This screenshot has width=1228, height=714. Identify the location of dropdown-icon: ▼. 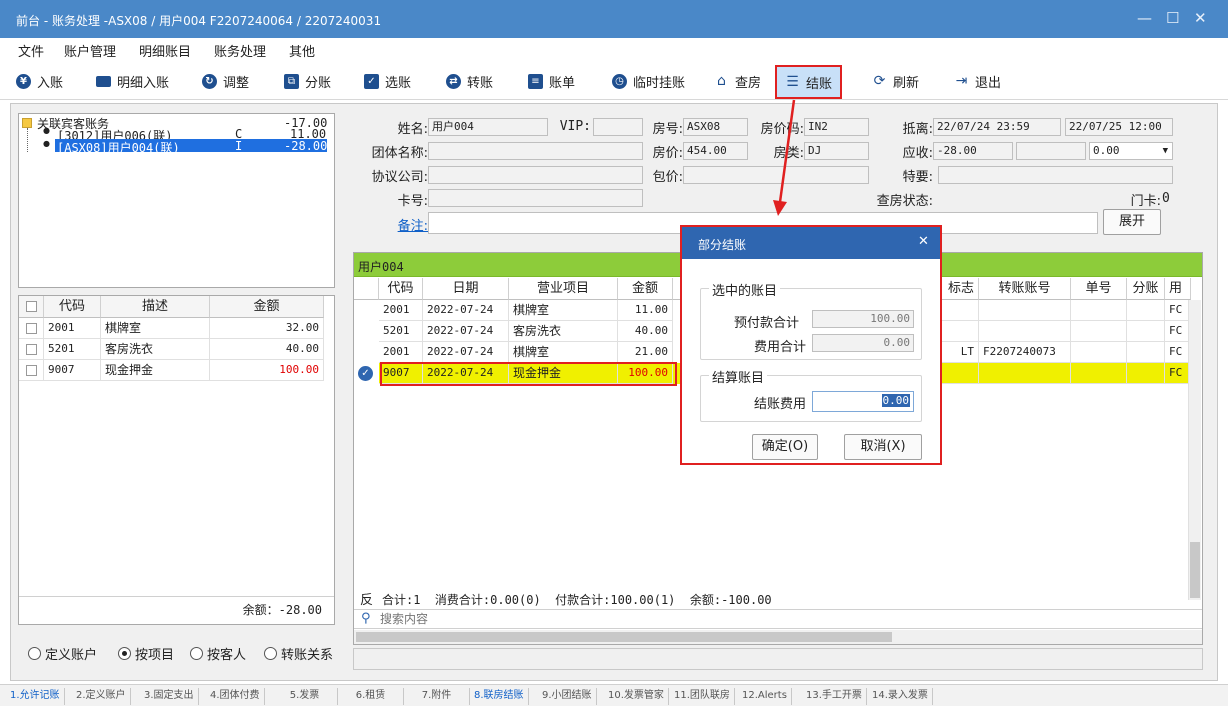
(1165, 151).